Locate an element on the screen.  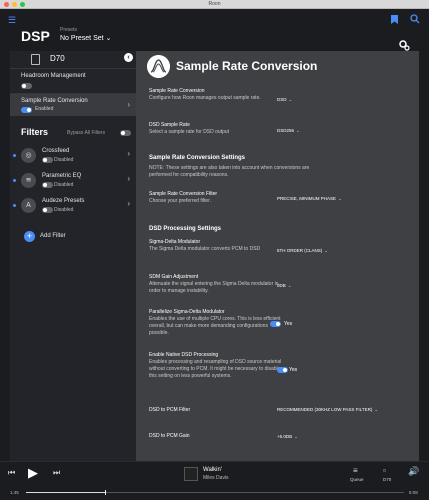
setting-label: DSD Sample Rate is located at coordinates (169, 125).